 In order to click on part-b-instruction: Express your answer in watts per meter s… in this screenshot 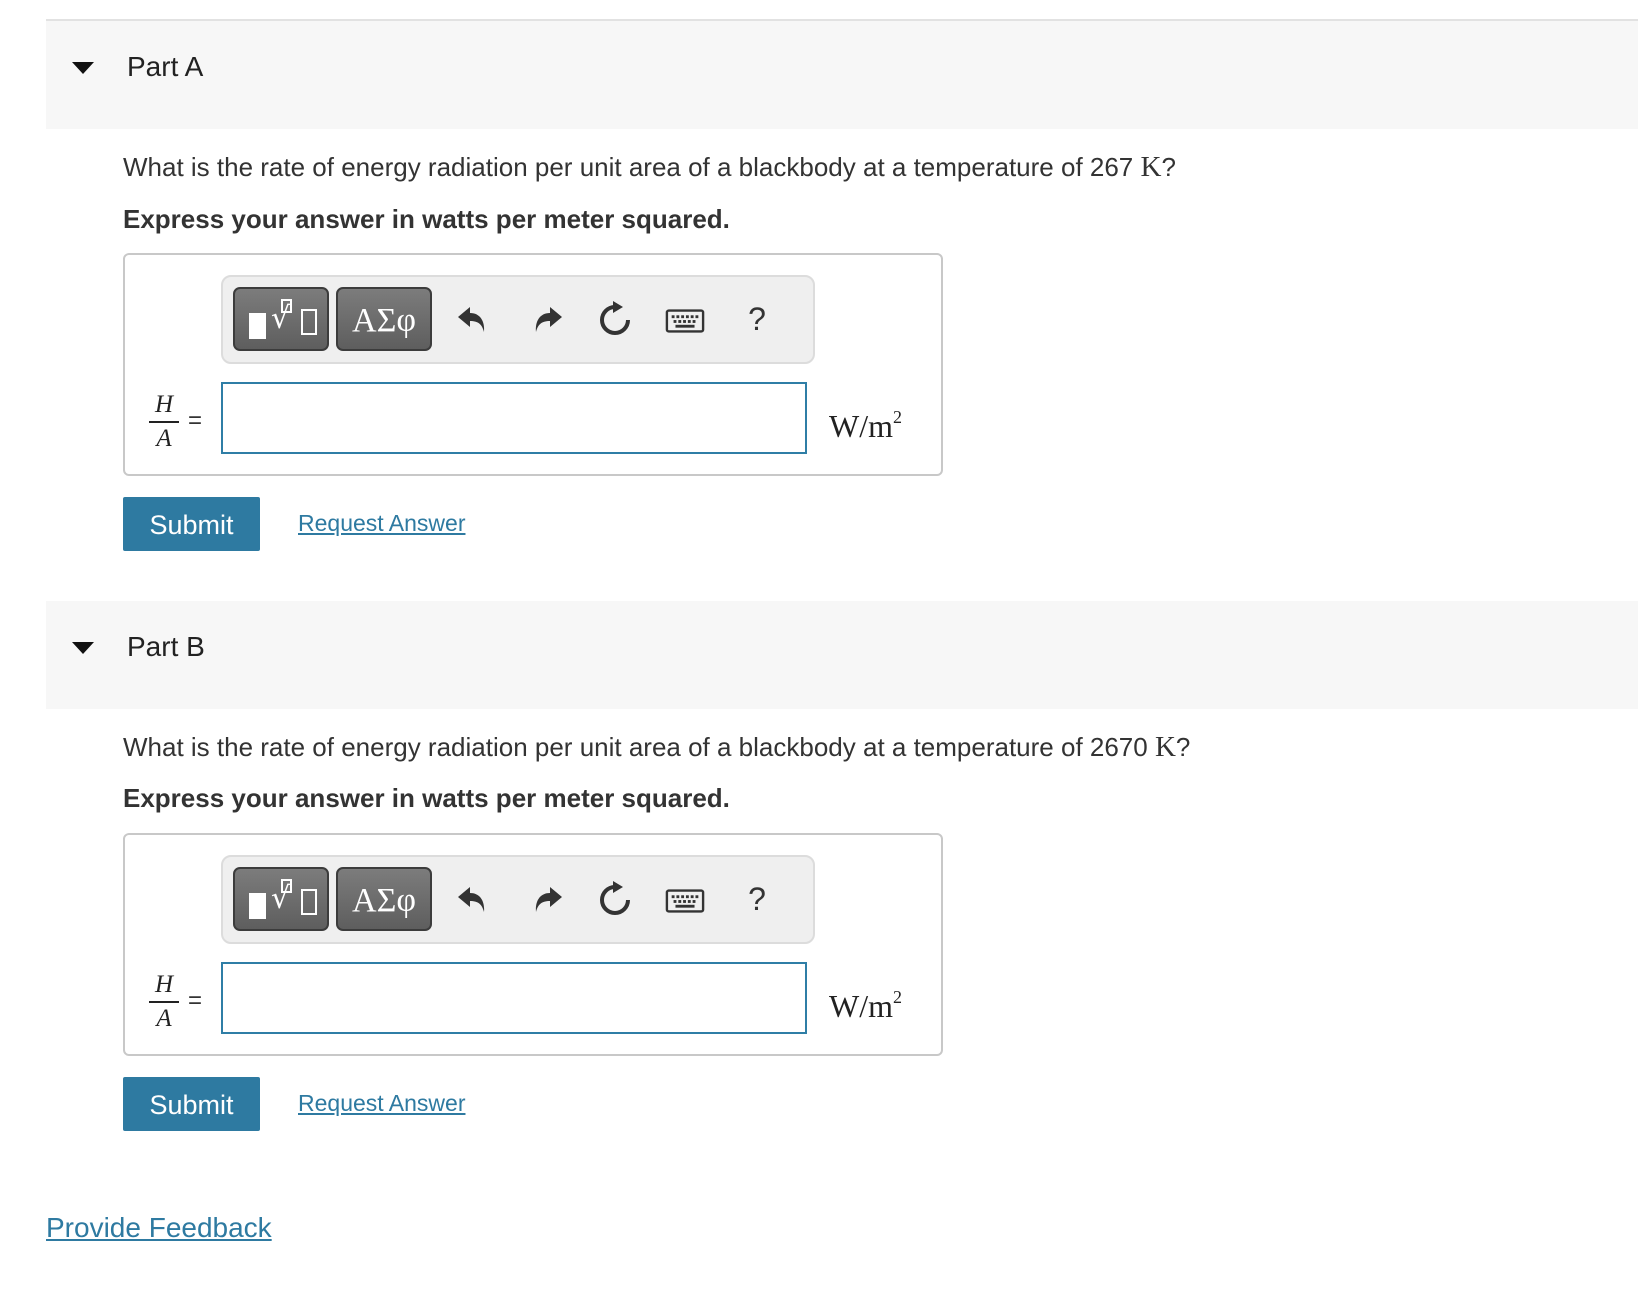, I will do `click(426, 798)`.